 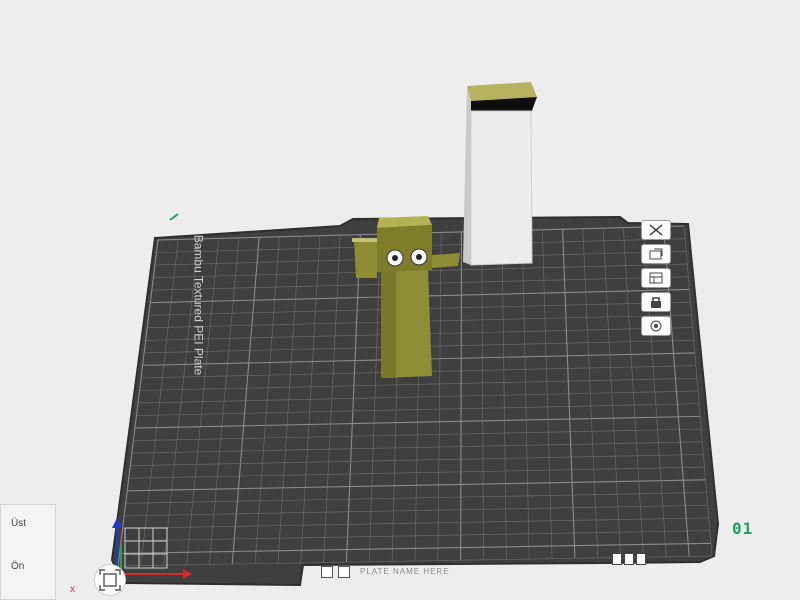 I want to click on lock-button, so click(x=656, y=302).